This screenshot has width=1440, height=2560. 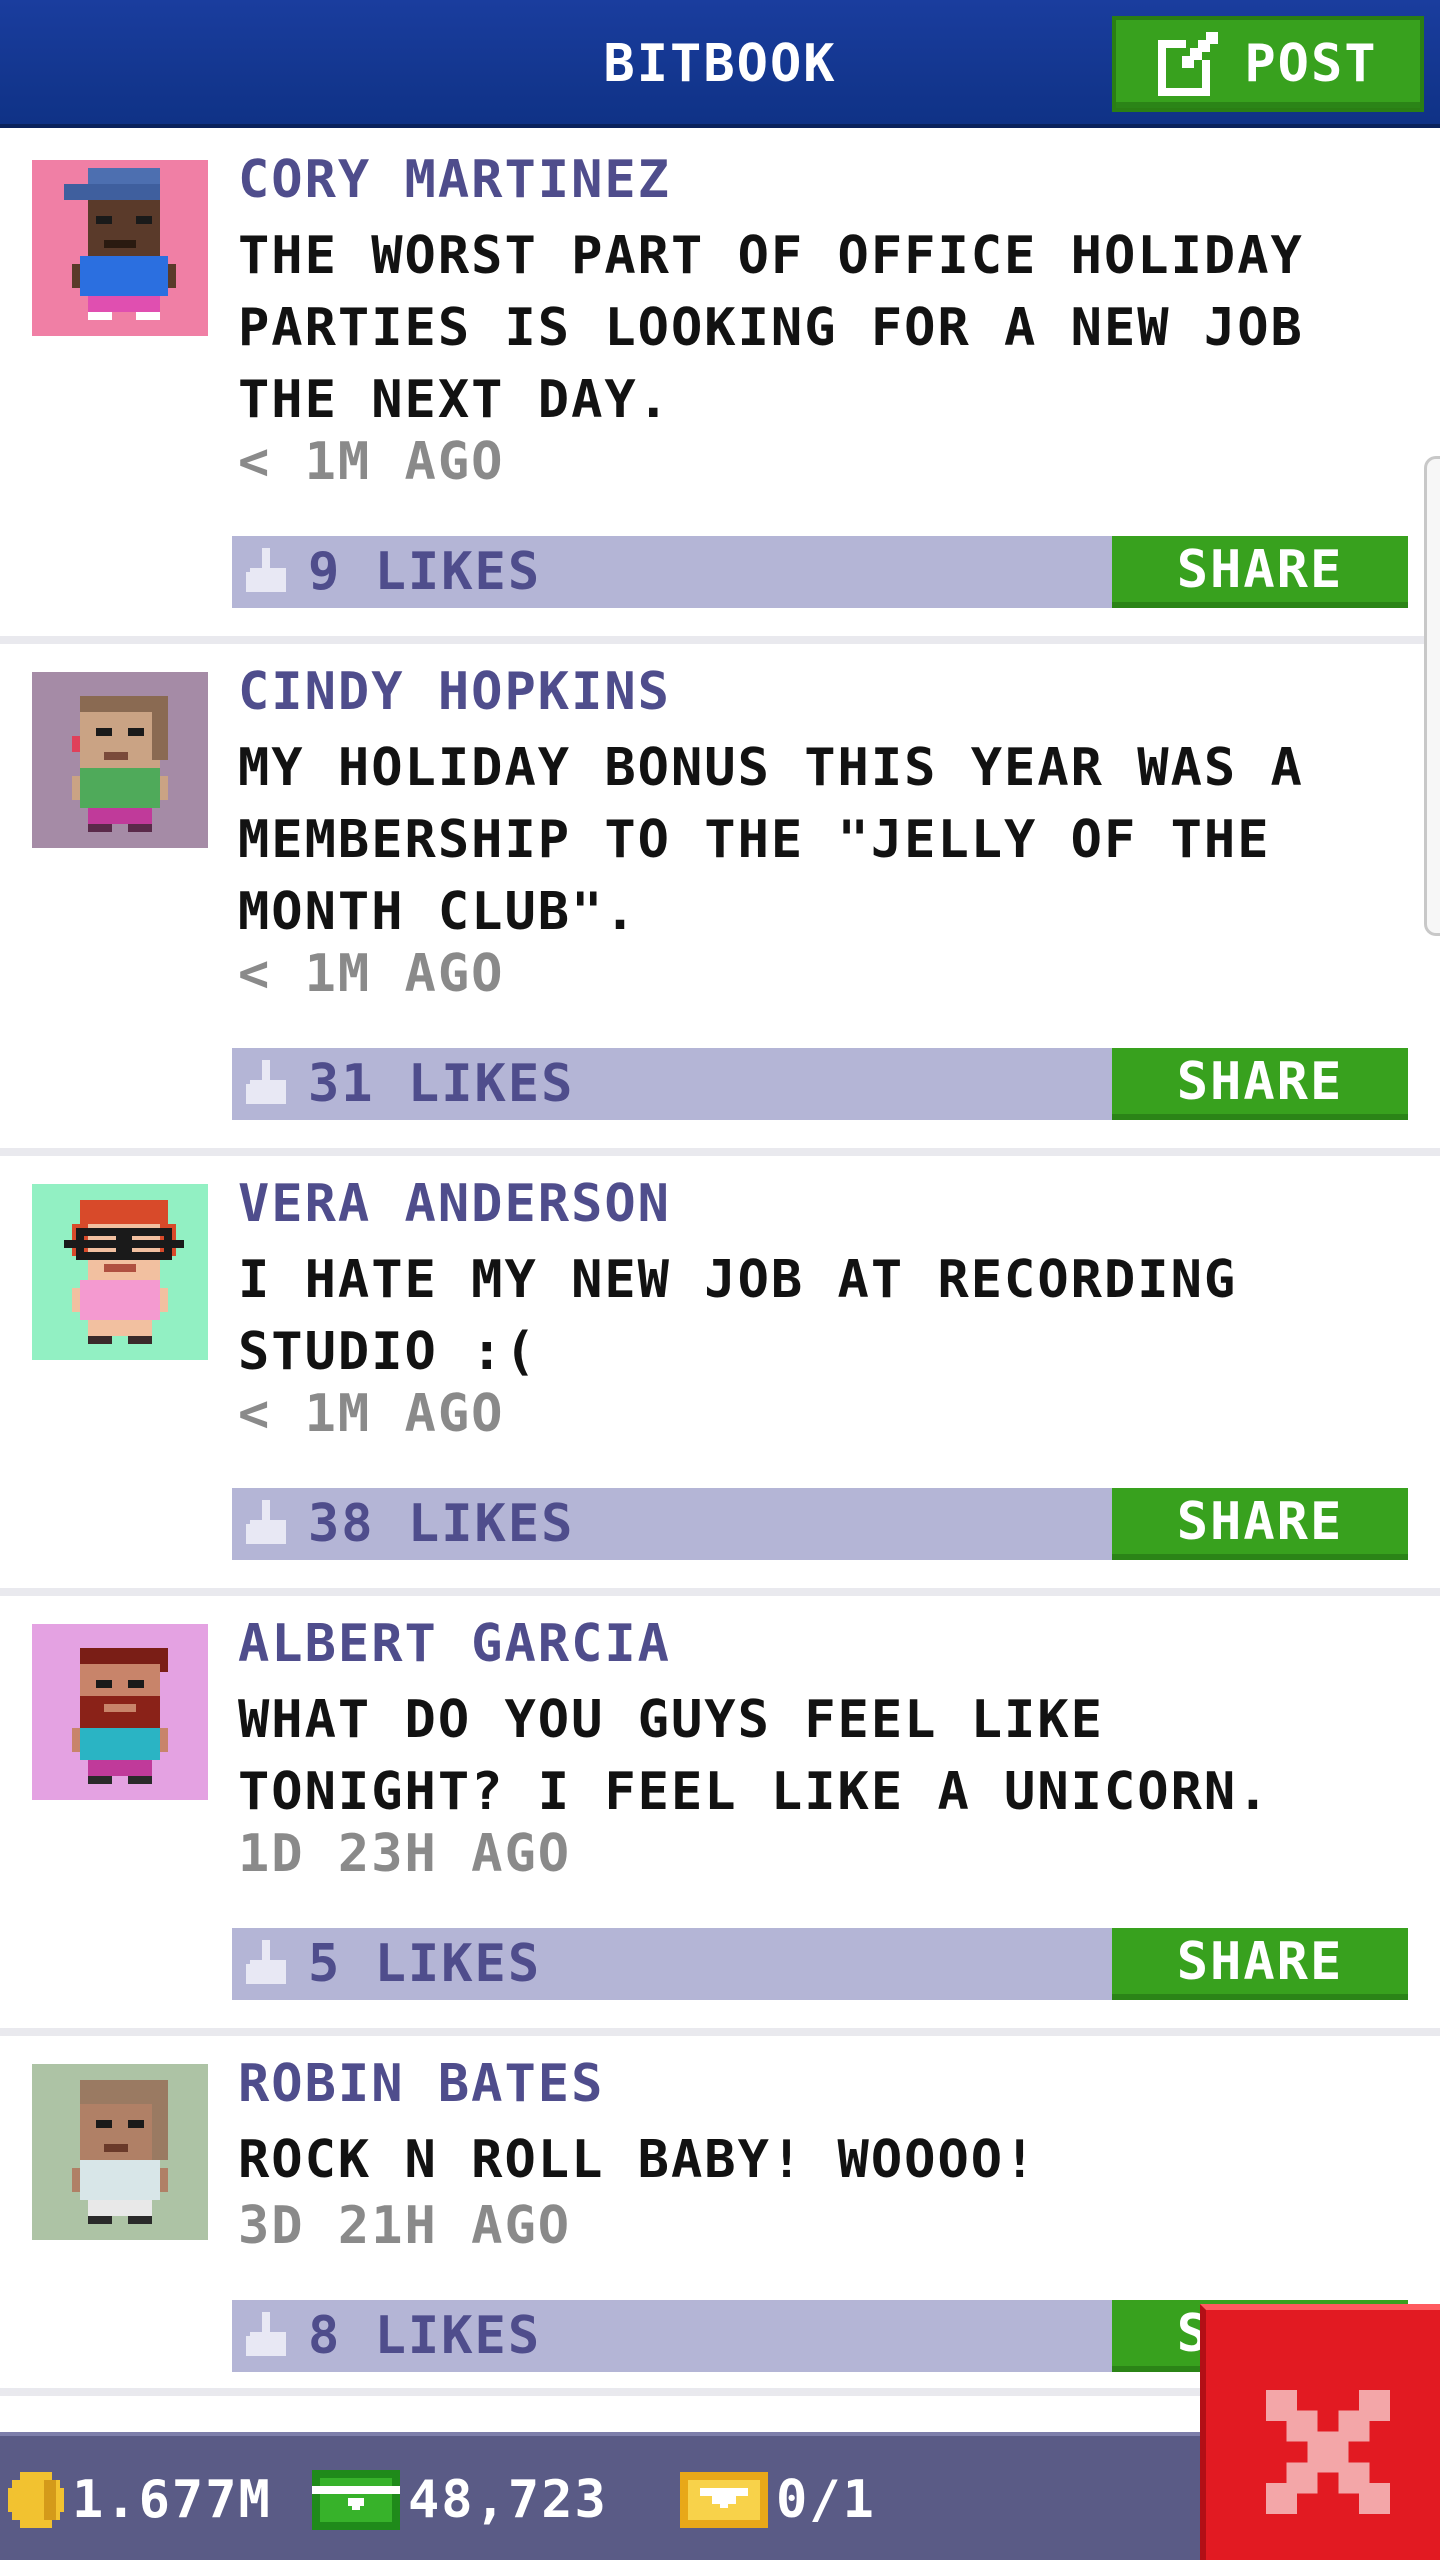 I want to click on bux-icon, so click(x=356, y=2500).